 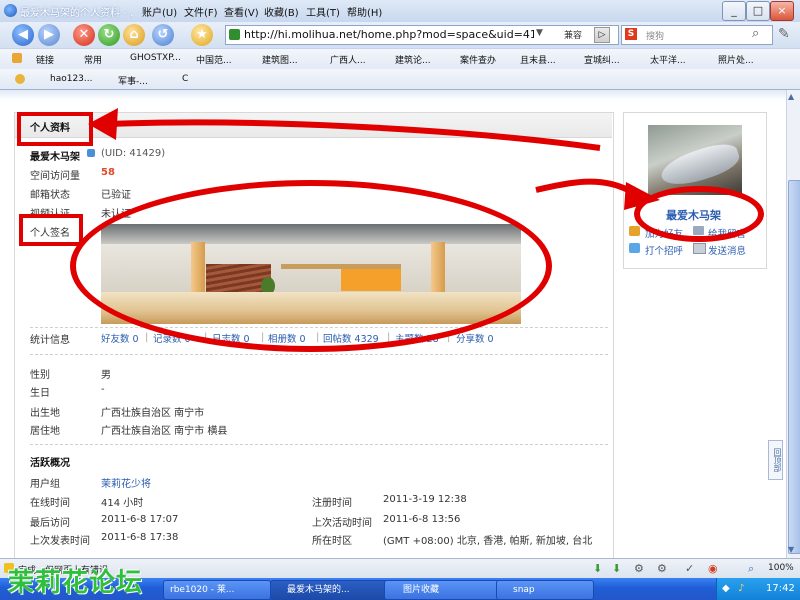 I want to click on site-watermark-logo: 茉莉花论坛, so click(x=76, y=583).